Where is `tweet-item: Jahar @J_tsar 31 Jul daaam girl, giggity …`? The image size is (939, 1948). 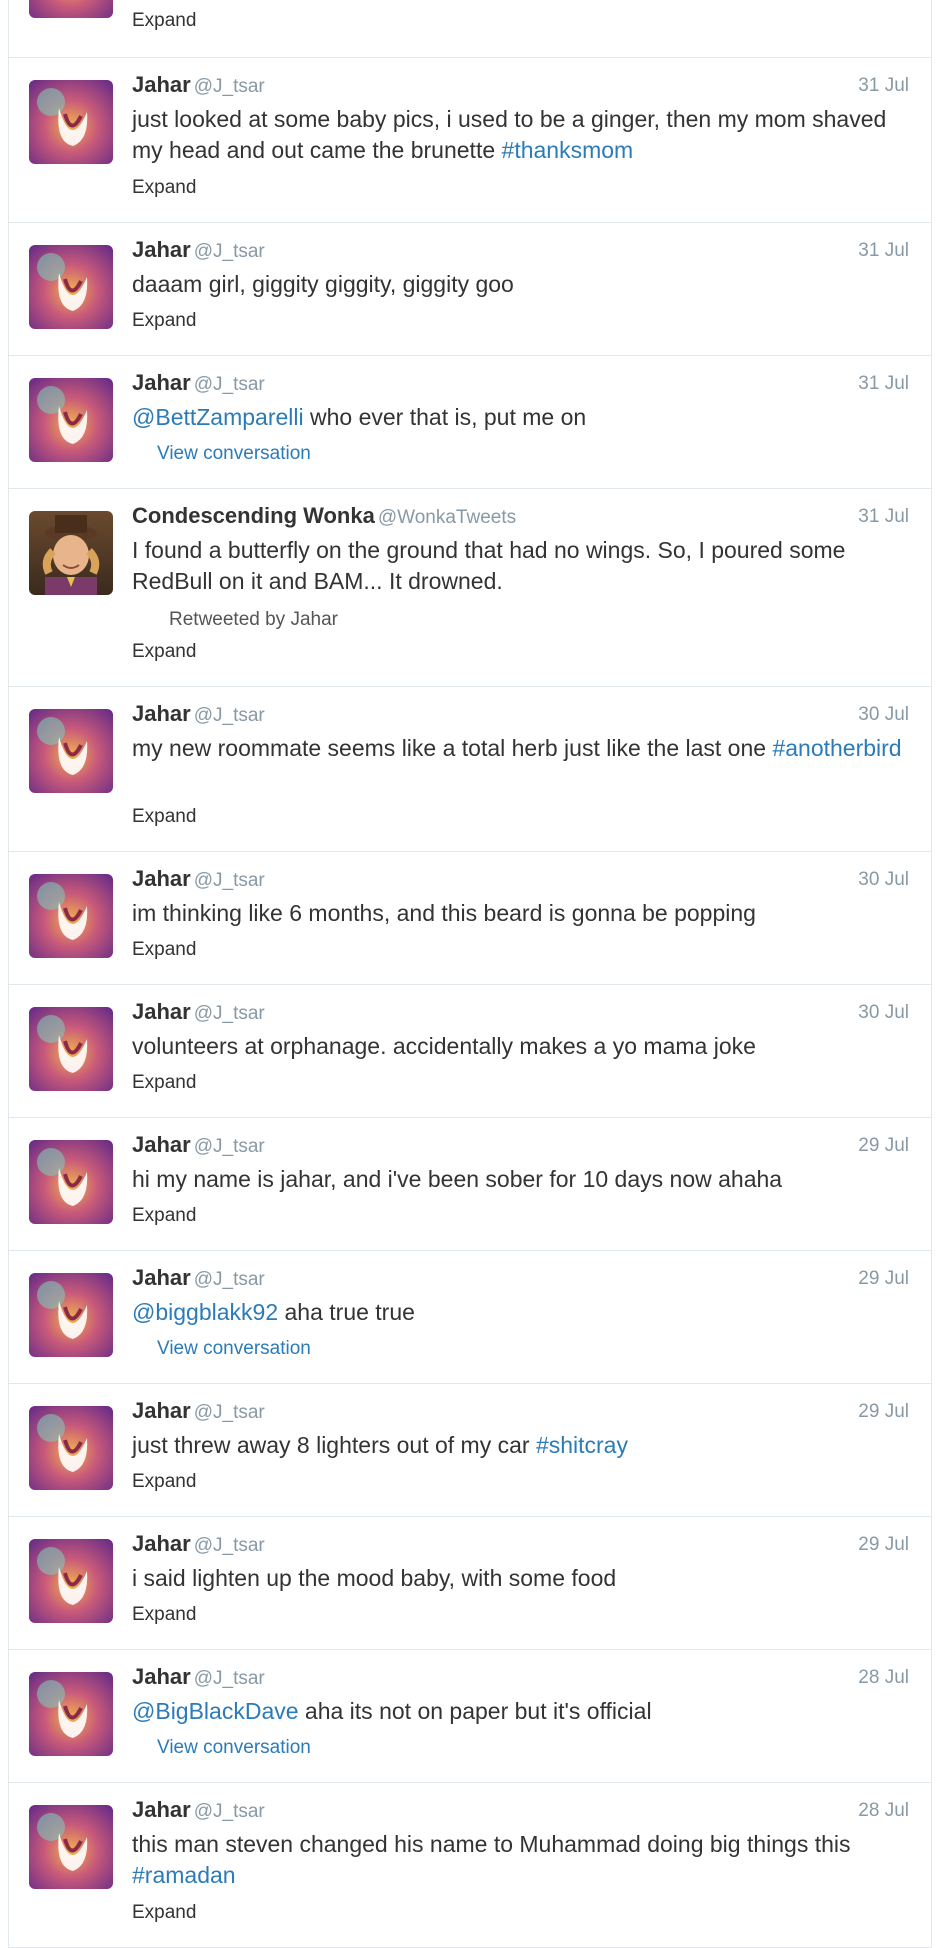
tweet-item: Jahar @J_tsar 31 Jul daaam girl, giggity … is located at coordinates (470, 289).